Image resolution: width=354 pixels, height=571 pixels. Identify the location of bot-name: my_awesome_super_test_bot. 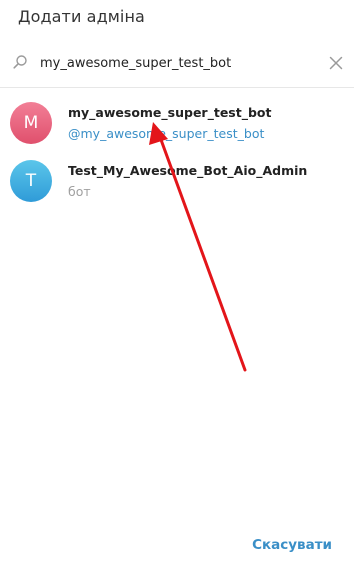
(170, 112).